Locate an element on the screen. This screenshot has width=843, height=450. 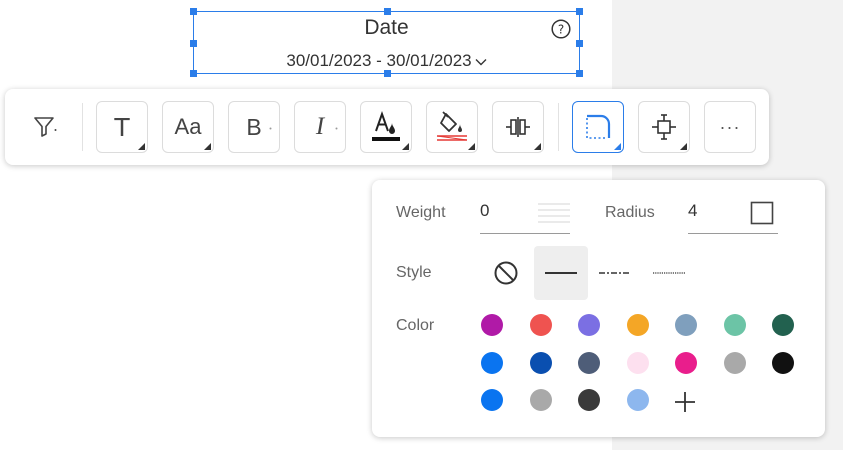
resize-handle-right is located at coordinates (579, 43).